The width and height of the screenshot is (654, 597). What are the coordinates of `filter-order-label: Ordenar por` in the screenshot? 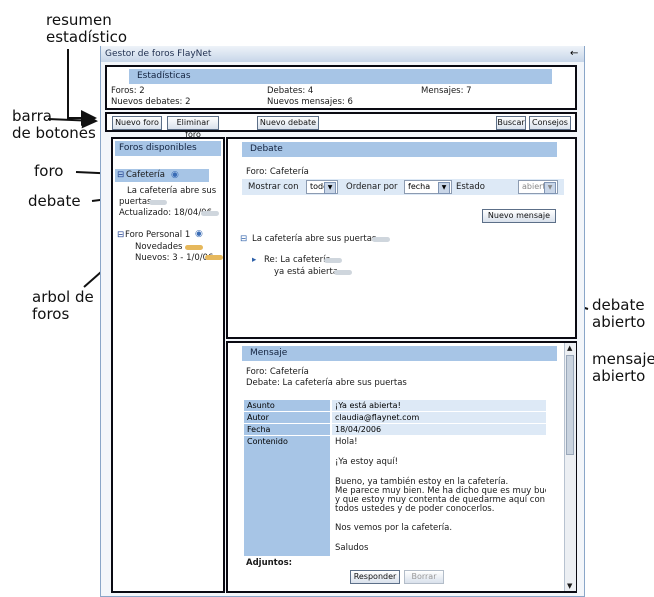 It's located at (372, 187).